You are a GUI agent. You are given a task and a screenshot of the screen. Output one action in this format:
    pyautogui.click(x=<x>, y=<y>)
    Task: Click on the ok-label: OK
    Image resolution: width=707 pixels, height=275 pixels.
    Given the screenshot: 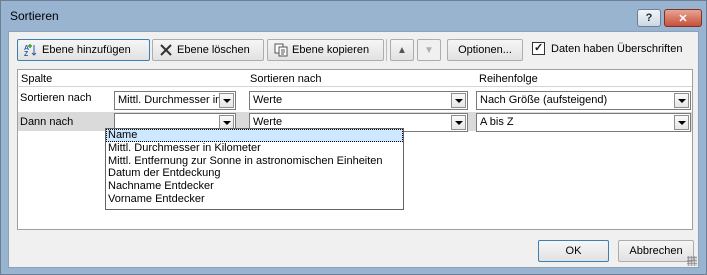 What is the action you would take?
    pyautogui.click(x=573, y=251)
    